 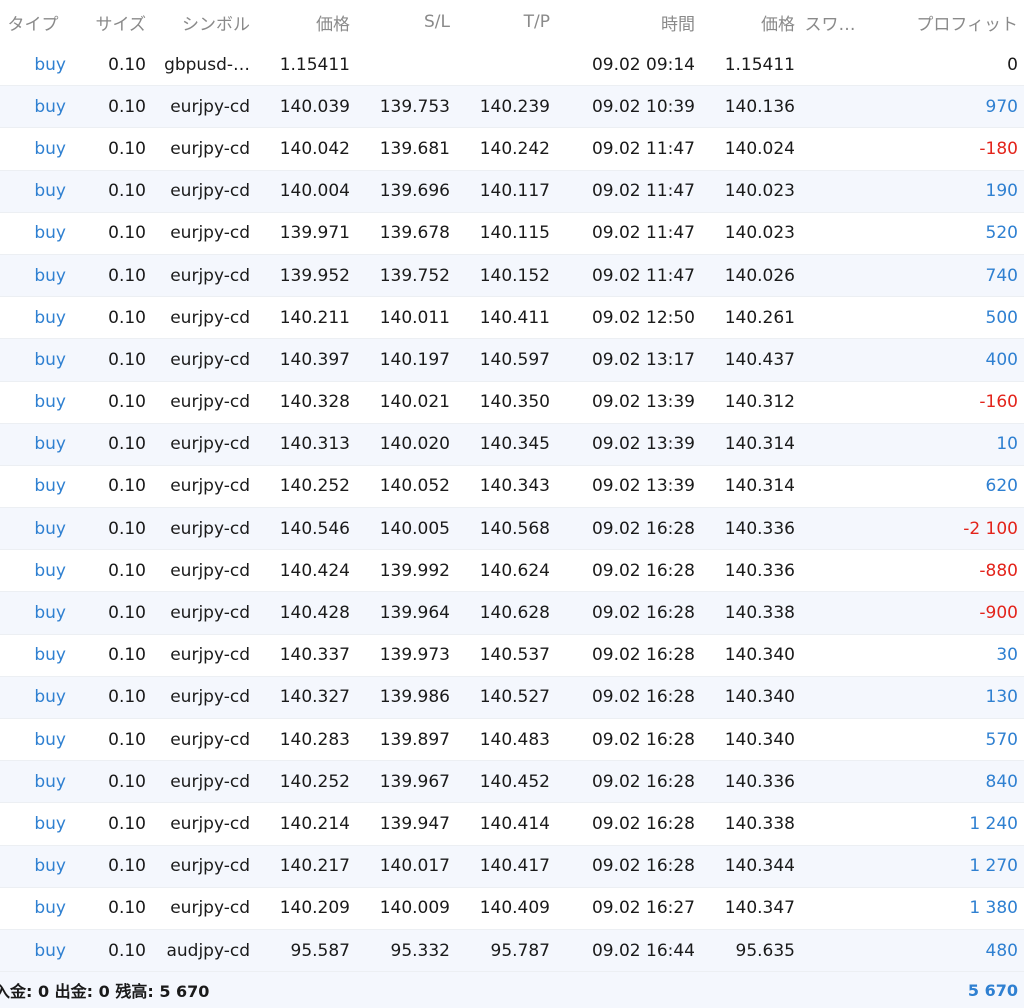 What do you see at coordinates (1012, 64) in the screenshot?
I see `profit-value: 0` at bounding box center [1012, 64].